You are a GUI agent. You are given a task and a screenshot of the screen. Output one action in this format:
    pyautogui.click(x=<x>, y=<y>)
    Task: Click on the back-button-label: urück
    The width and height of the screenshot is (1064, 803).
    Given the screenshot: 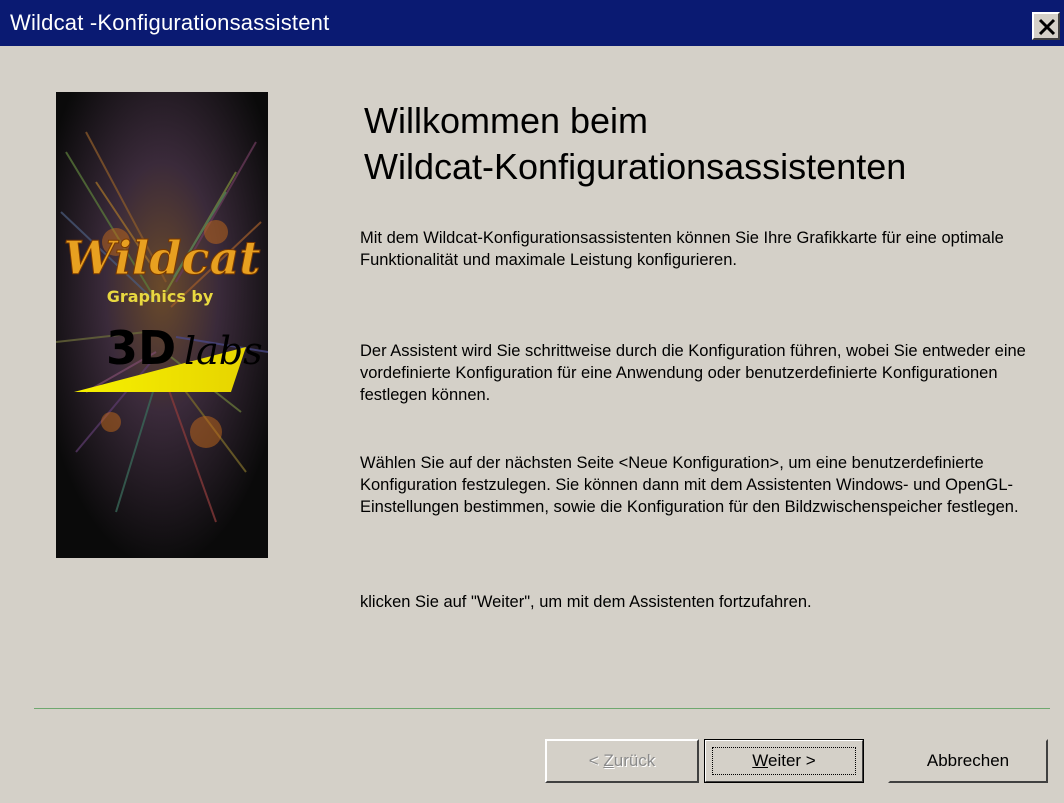 What is the action you would take?
    pyautogui.click(x=634, y=760)
    